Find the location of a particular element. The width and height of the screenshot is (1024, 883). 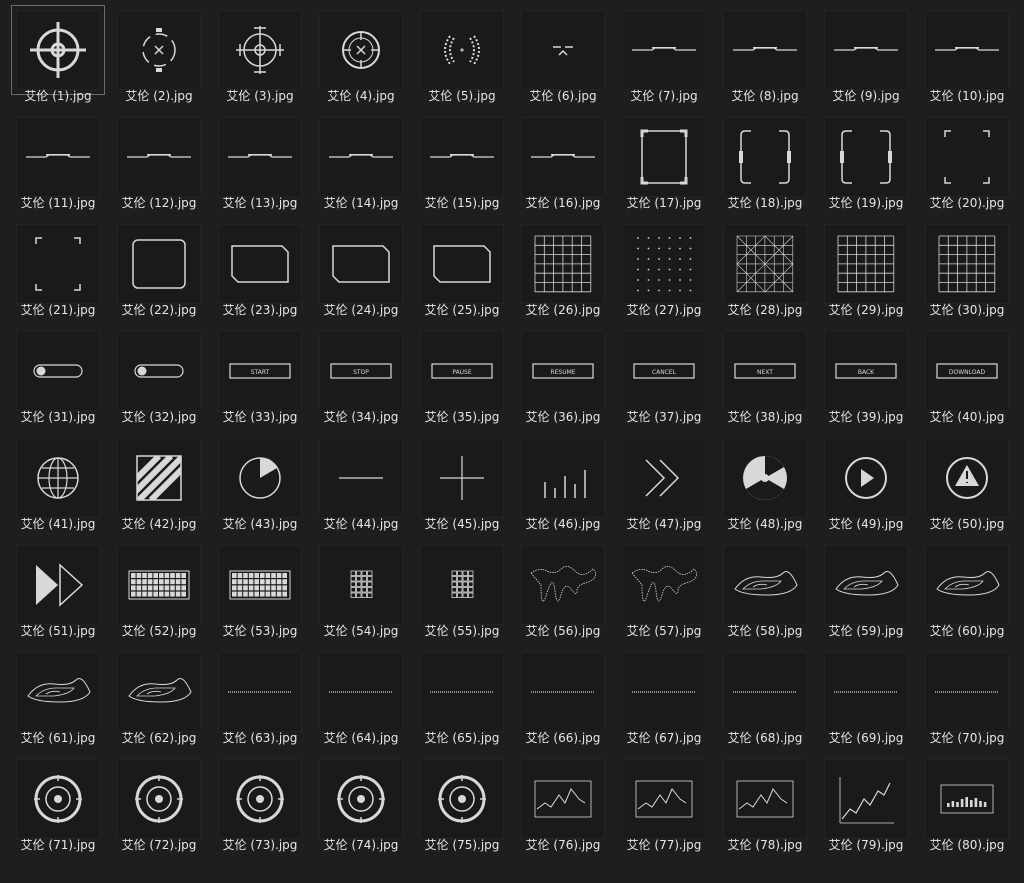

file-item: 艾伦 (53).jpg is located at coordinates (258, 590).